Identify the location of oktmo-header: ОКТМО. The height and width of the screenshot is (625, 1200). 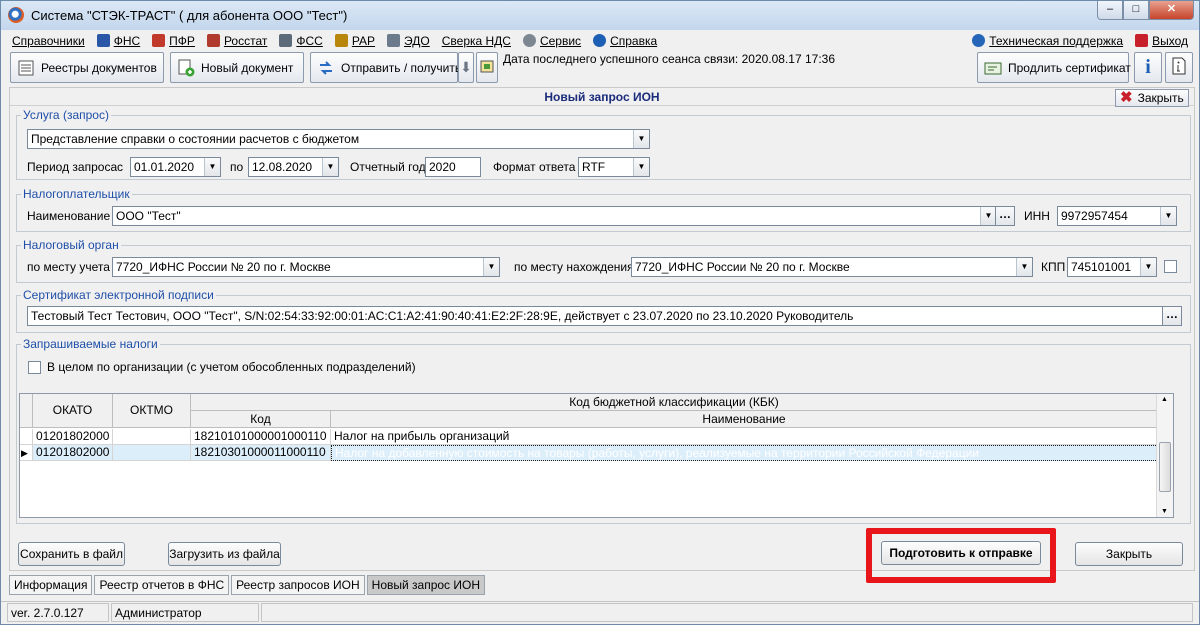
(152, 411).